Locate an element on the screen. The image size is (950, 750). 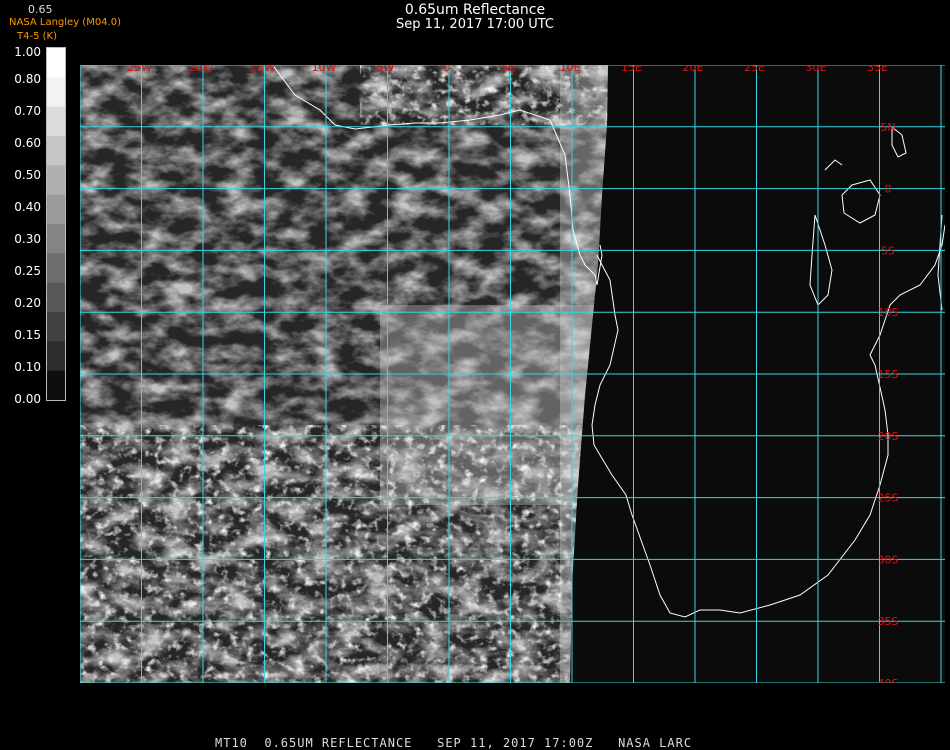
longitude-label: 15E is located at coordinates (631, 69).